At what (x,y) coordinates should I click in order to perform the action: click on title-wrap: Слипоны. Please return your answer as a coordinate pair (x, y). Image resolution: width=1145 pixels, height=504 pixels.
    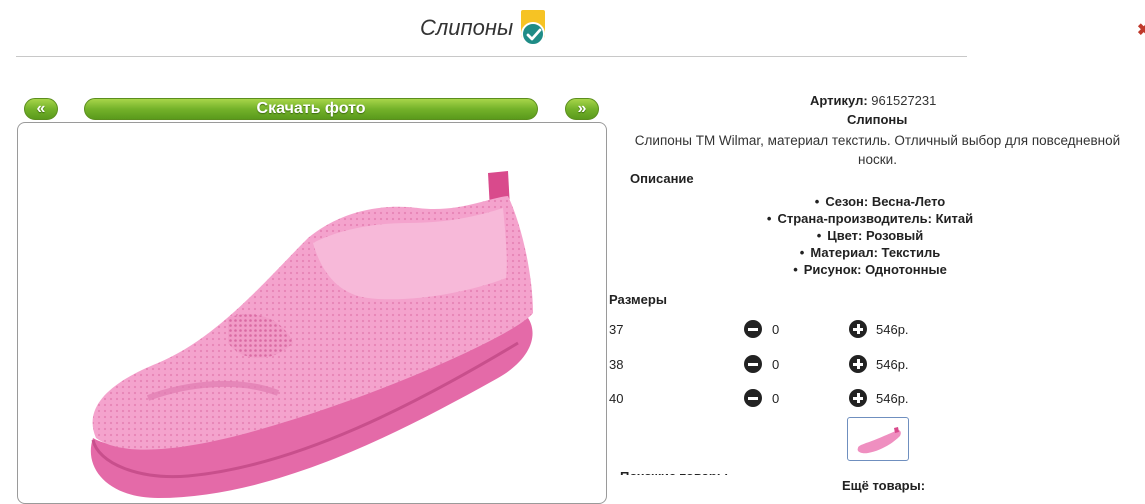
    Looking at the image, I should click on (483, 28).